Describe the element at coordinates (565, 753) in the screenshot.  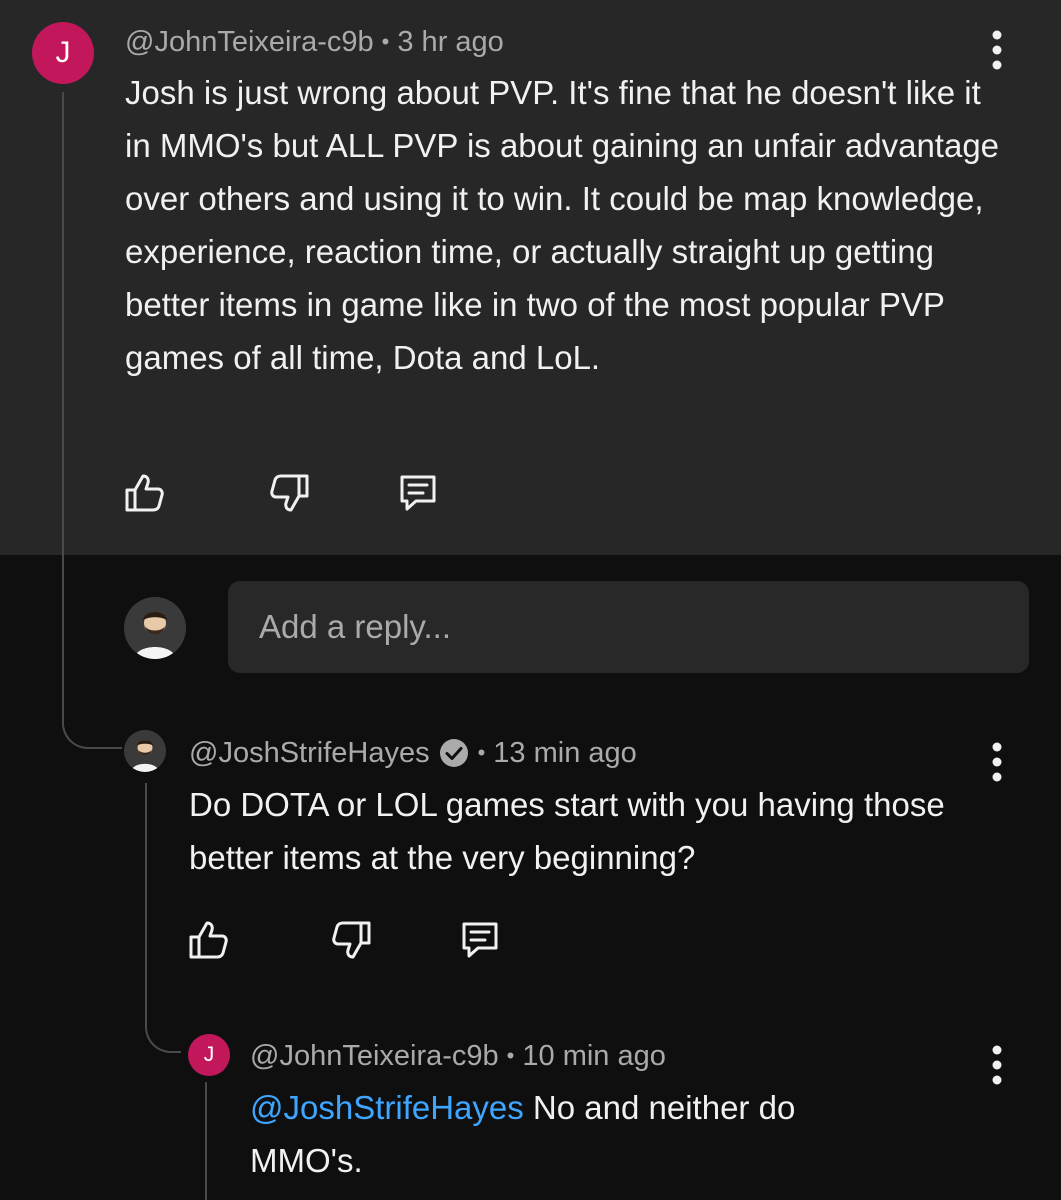
I see `comment-time: 13 min ago` at that location.